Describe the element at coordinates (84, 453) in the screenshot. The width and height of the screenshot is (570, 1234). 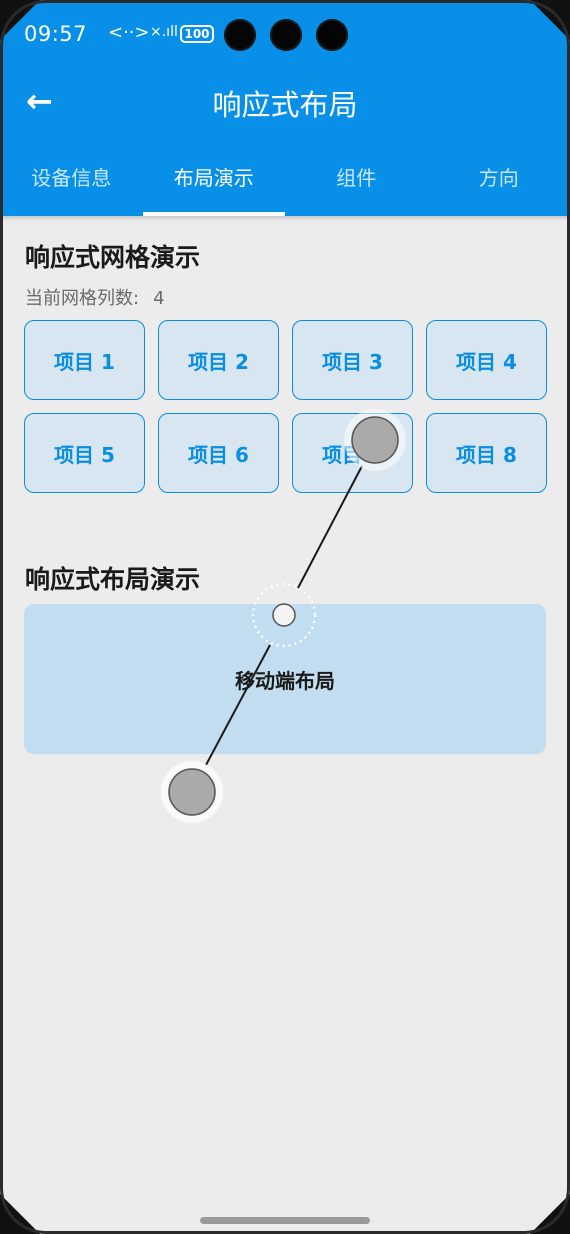
I see `grid-item: 项目 5` at that location.